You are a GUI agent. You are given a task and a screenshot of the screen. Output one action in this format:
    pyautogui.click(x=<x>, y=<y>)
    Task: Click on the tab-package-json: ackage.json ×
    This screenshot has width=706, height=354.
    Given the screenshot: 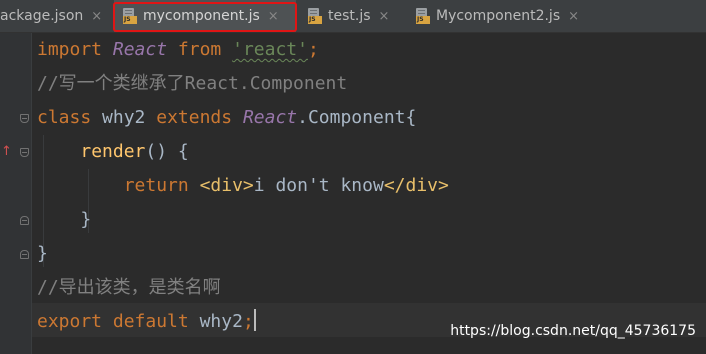 What is the action you would take?
    pyautogui.click(x=55, y=16)
    